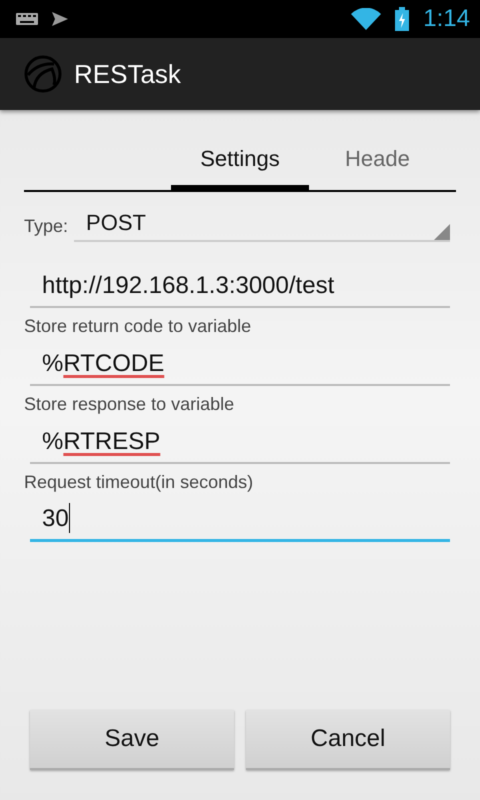  Describe the element at coordinates (132, 740) in the screenshot. I see `action-button: Save` at that location.